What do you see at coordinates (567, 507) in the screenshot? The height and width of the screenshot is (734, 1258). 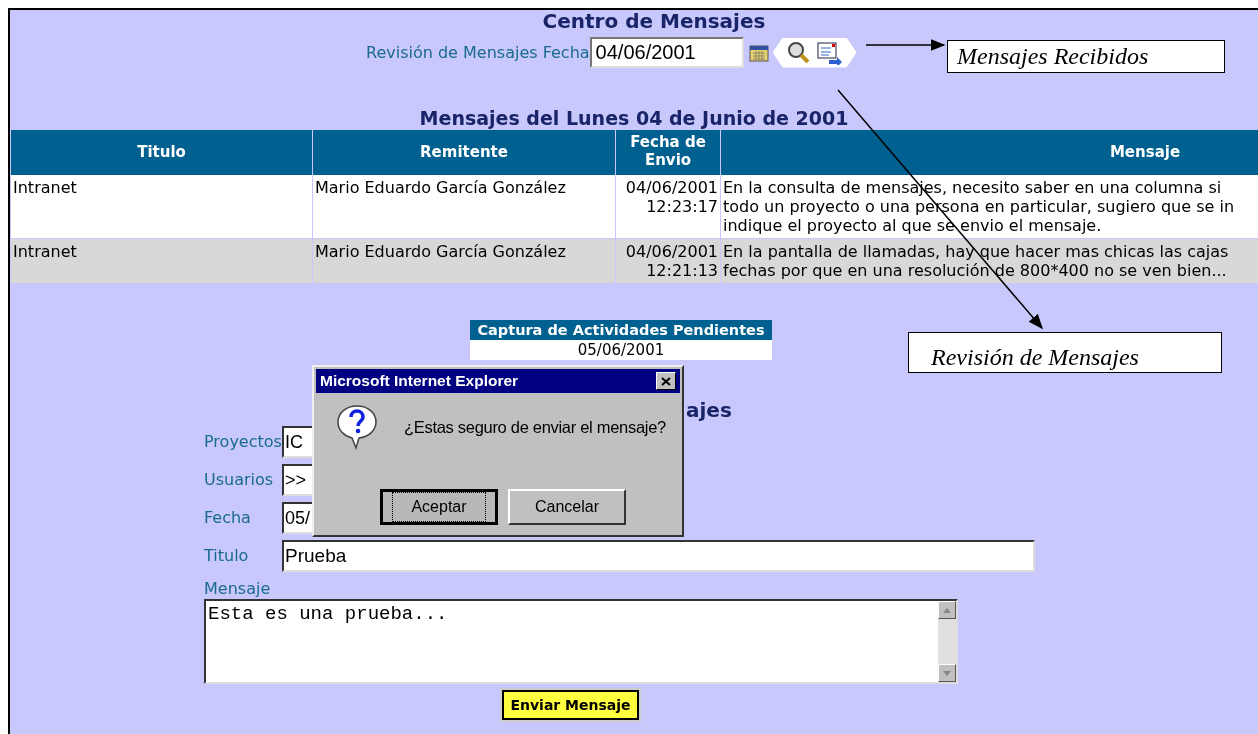 I see `dialog-button: Cancelar` at bounding box center [567, 507].